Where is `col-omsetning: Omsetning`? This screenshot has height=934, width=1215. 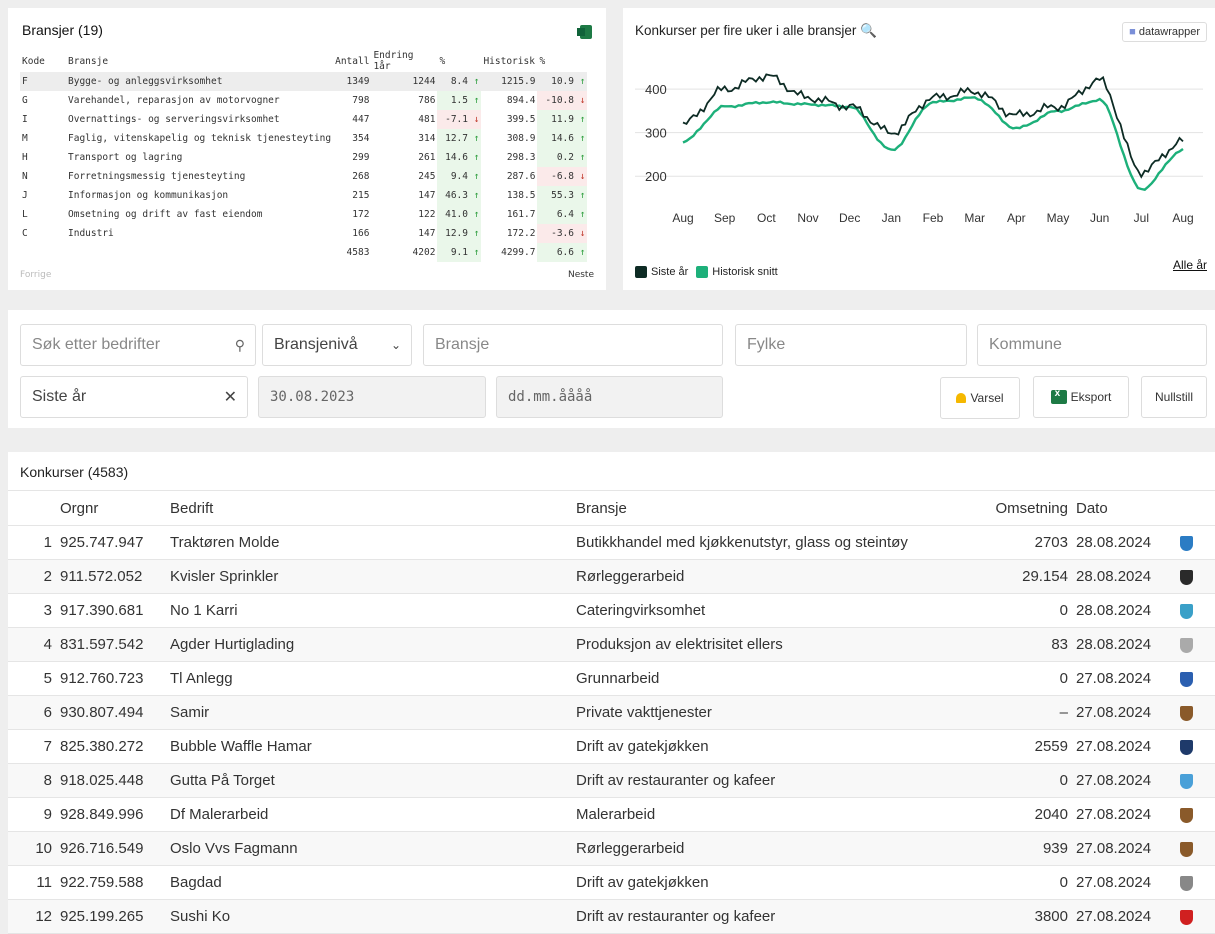 col-omsetning: Omsetning is located at coordinates (1021, 508).